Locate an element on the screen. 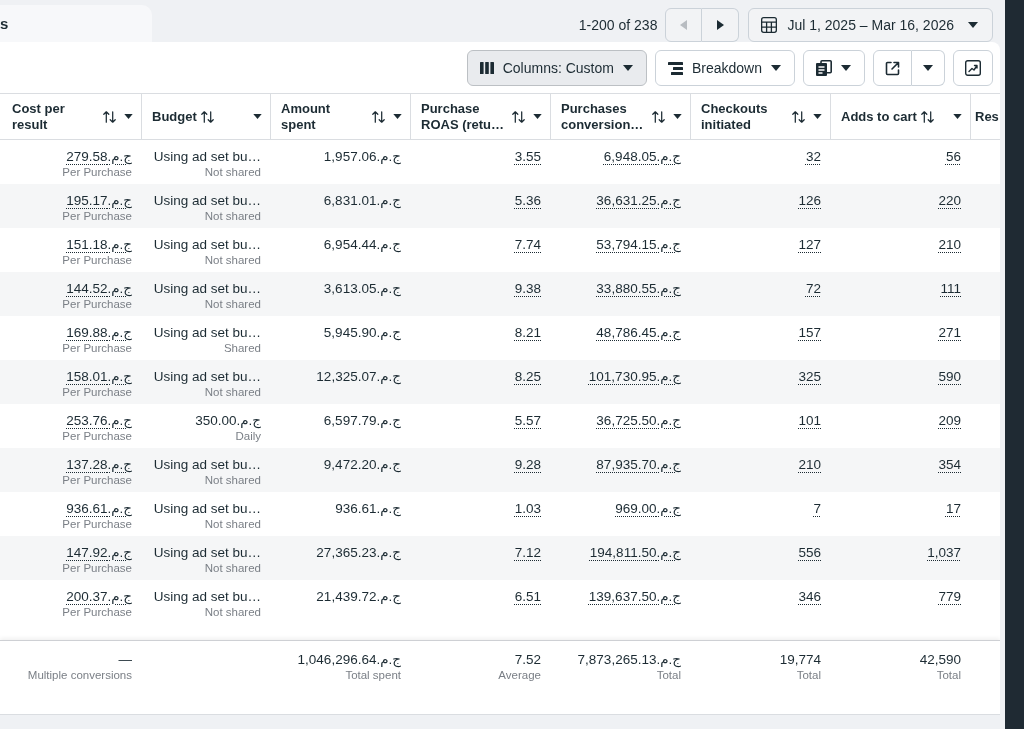  cell-value: 5.57 is located at coordinates (527, 421).